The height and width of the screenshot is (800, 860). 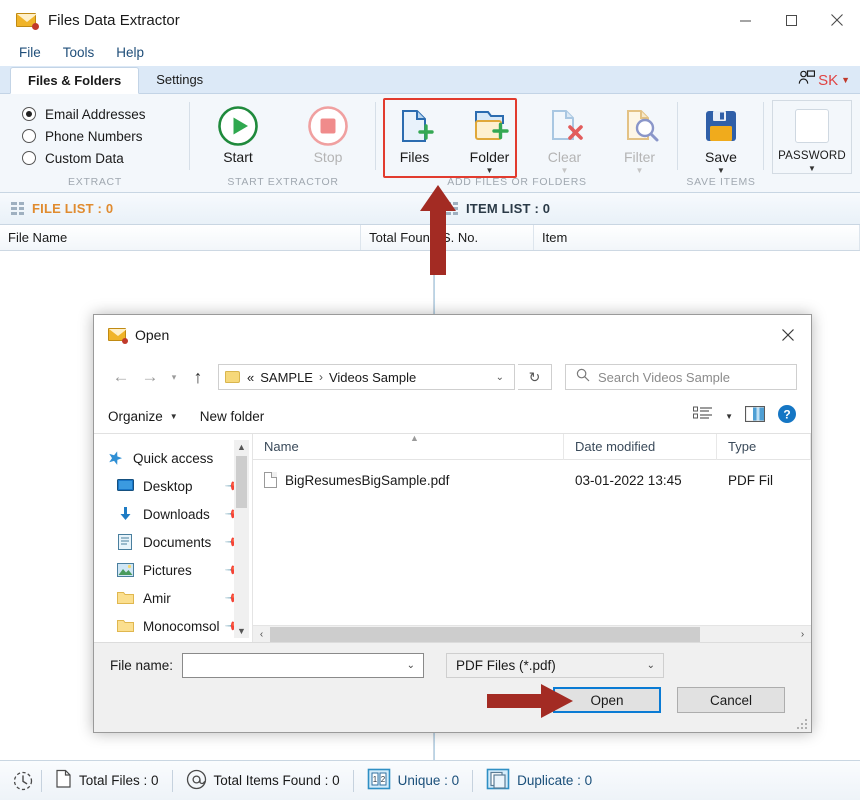 What do you see at coordinates (241, 539) in the screenshot?
I see `sidebar-scrollbar: ▲ ▼` at bounding box center [241, 539].